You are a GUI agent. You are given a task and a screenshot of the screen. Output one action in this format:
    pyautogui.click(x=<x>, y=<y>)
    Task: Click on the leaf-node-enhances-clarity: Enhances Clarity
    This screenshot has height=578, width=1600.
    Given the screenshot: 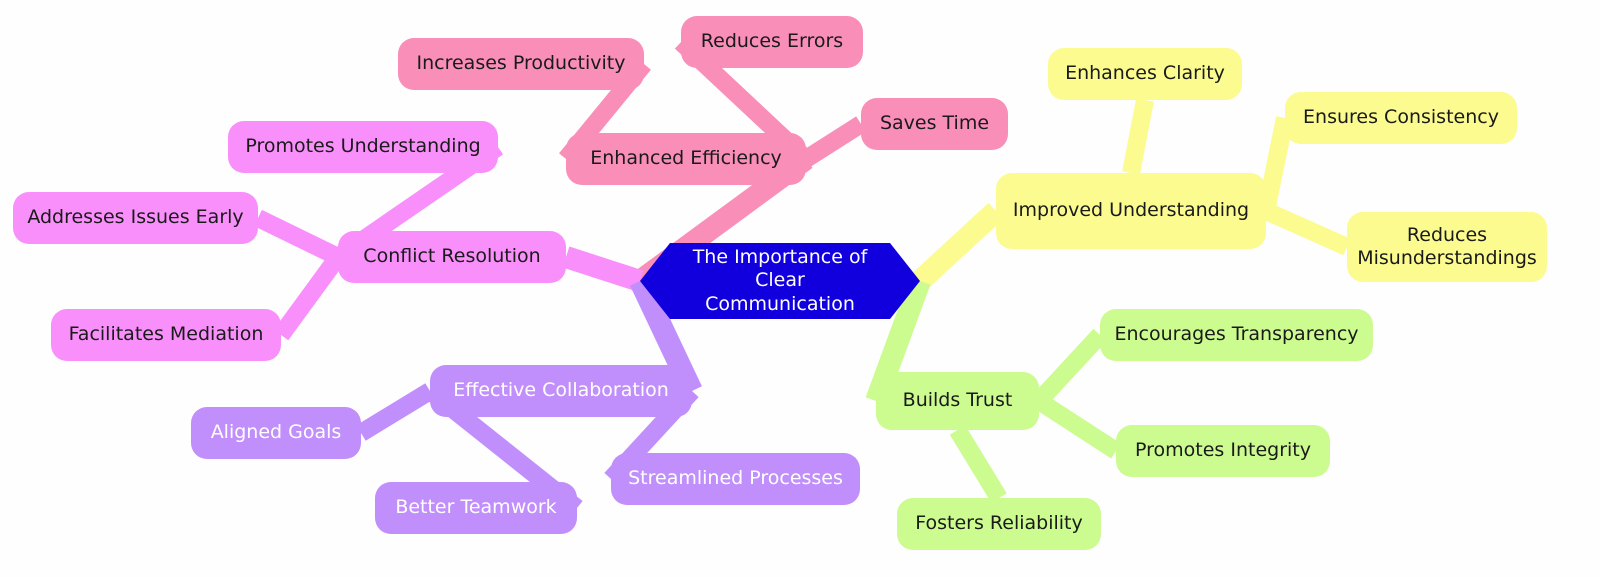 What is the action you would take?
    pyautogui.click(x=1145, y=74)
    